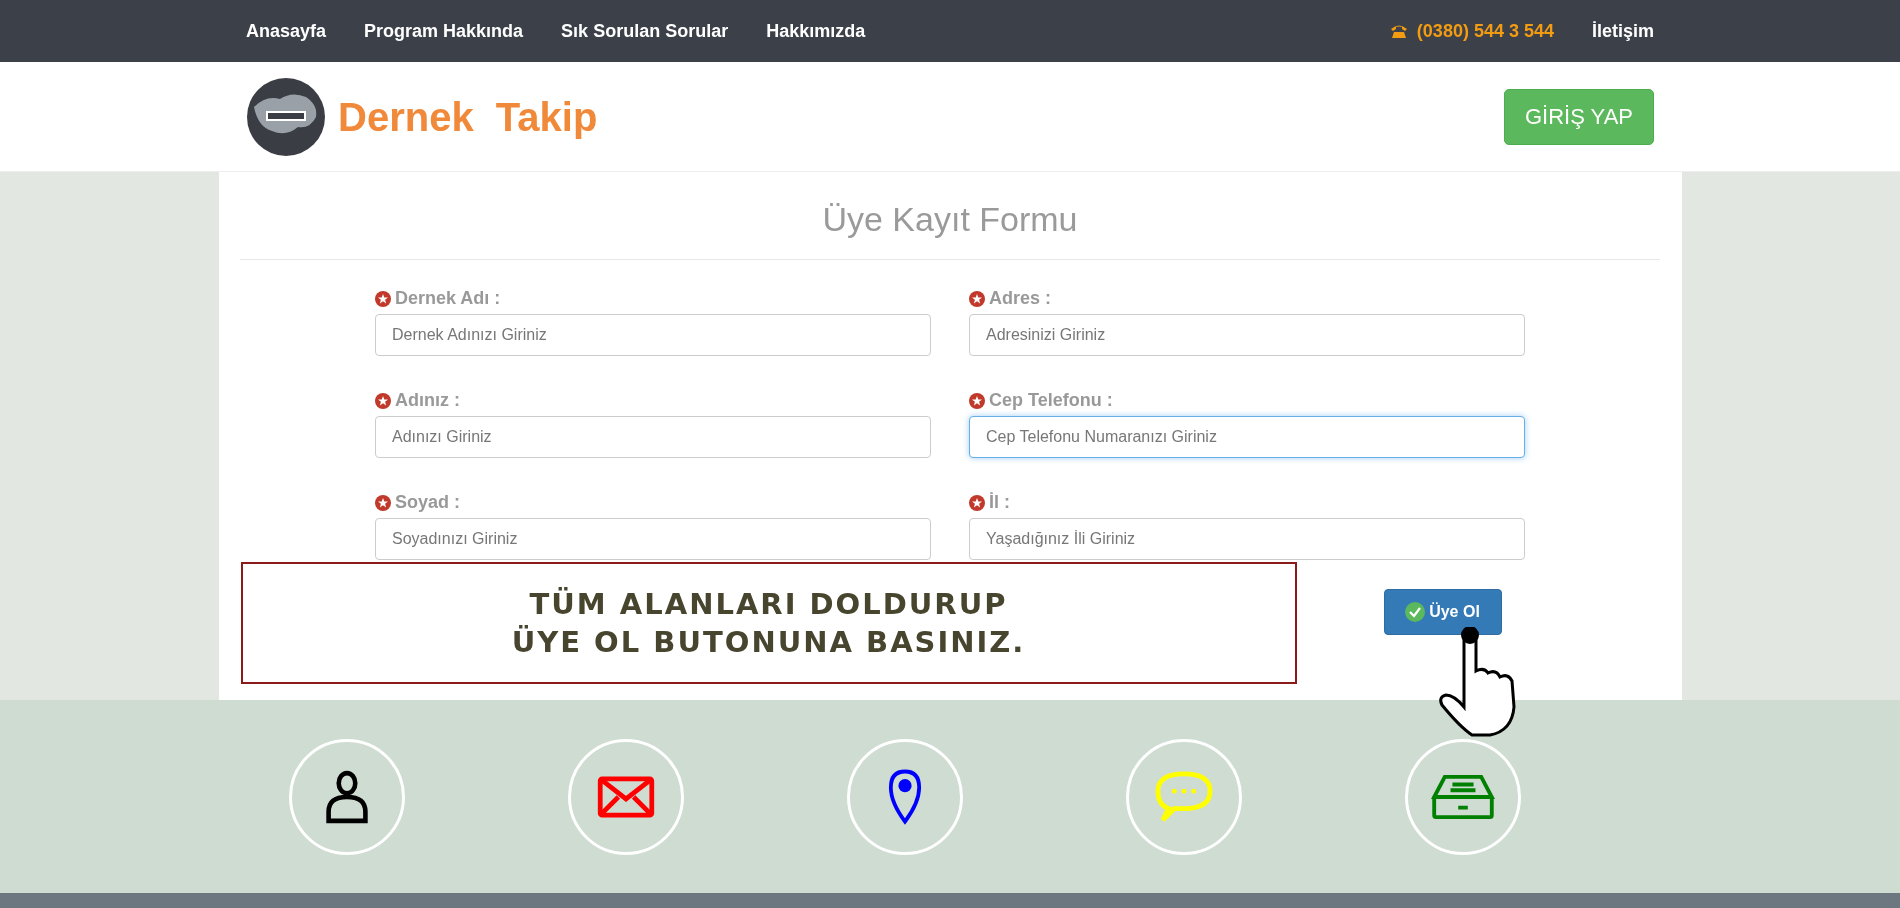 The width and height of the screenshot is (1900, 908). I want to click on field-label: Soyad :, so click(427, 502).